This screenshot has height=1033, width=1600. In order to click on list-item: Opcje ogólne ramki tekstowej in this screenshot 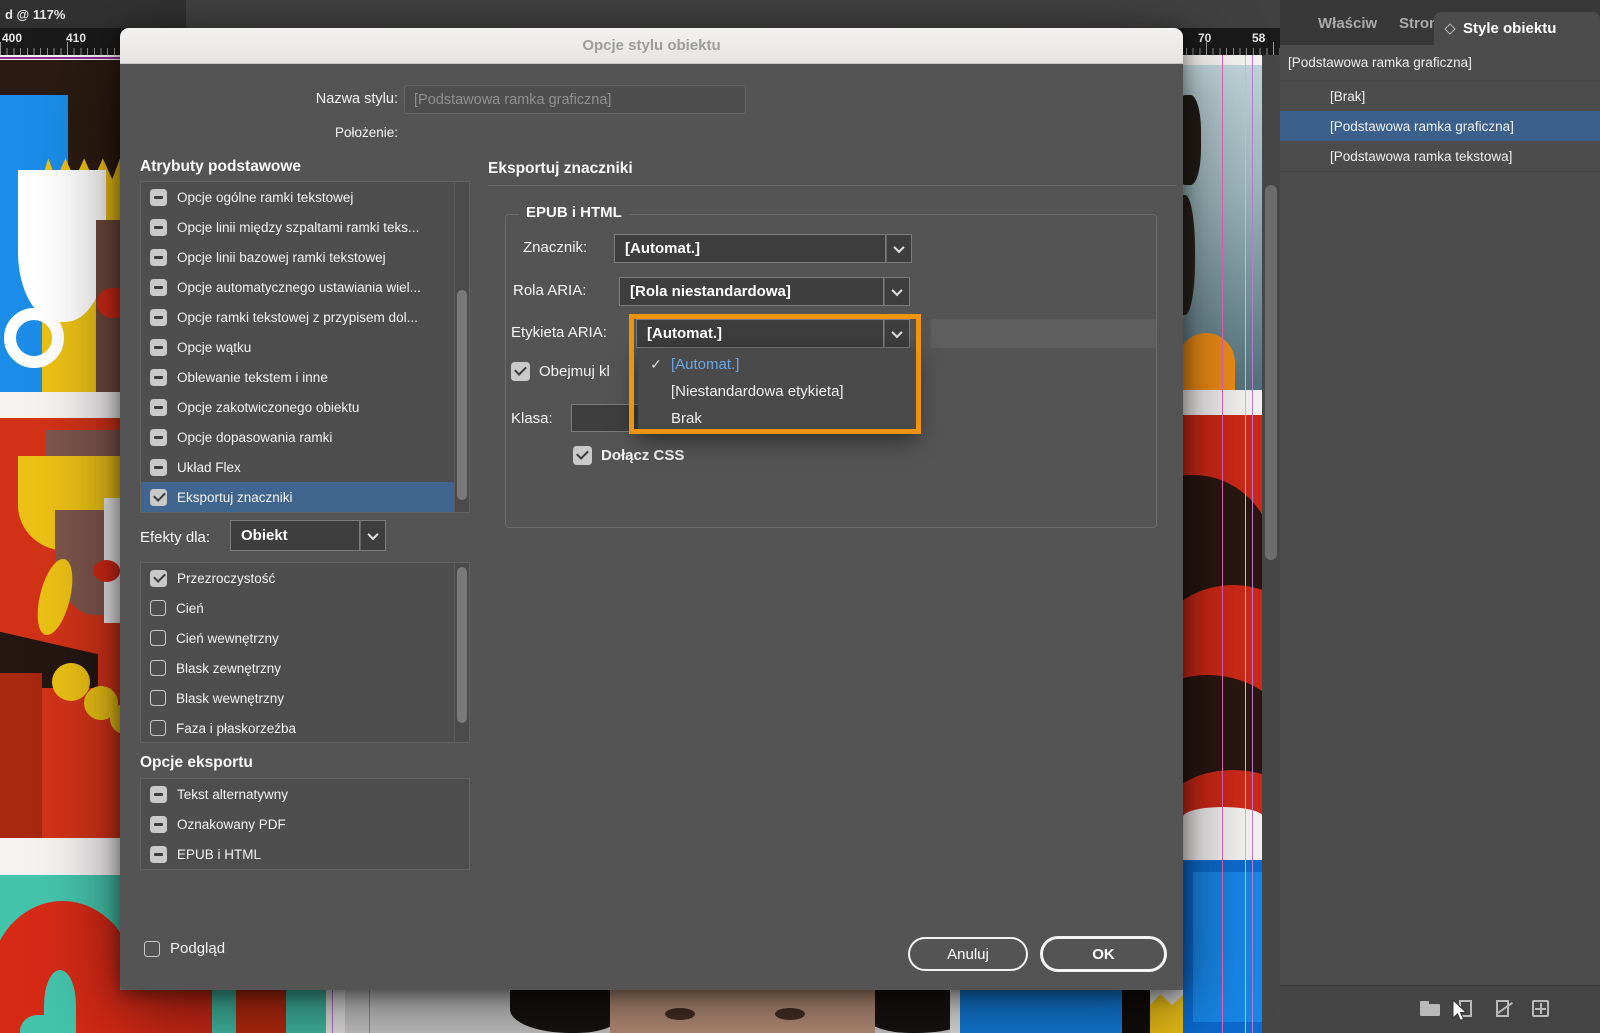, I will do `click(305, 197)`.